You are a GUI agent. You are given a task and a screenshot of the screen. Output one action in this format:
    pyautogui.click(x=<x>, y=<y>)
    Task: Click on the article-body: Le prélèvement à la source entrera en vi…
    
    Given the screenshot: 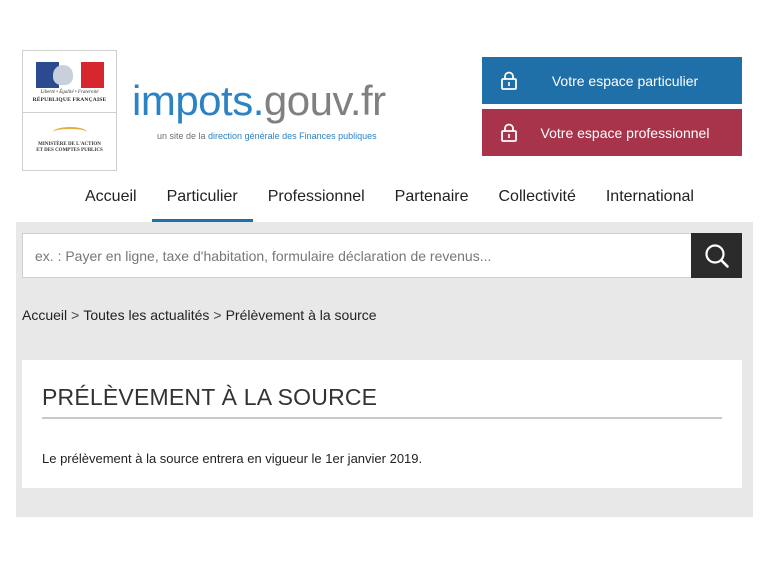 What is the action you would take?
    pyautogui.click(x=232, y=458)
    